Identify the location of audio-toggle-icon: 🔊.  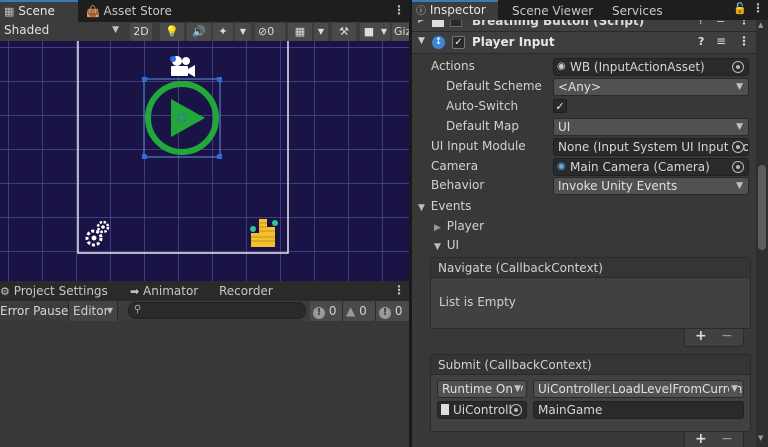
(199, 32).